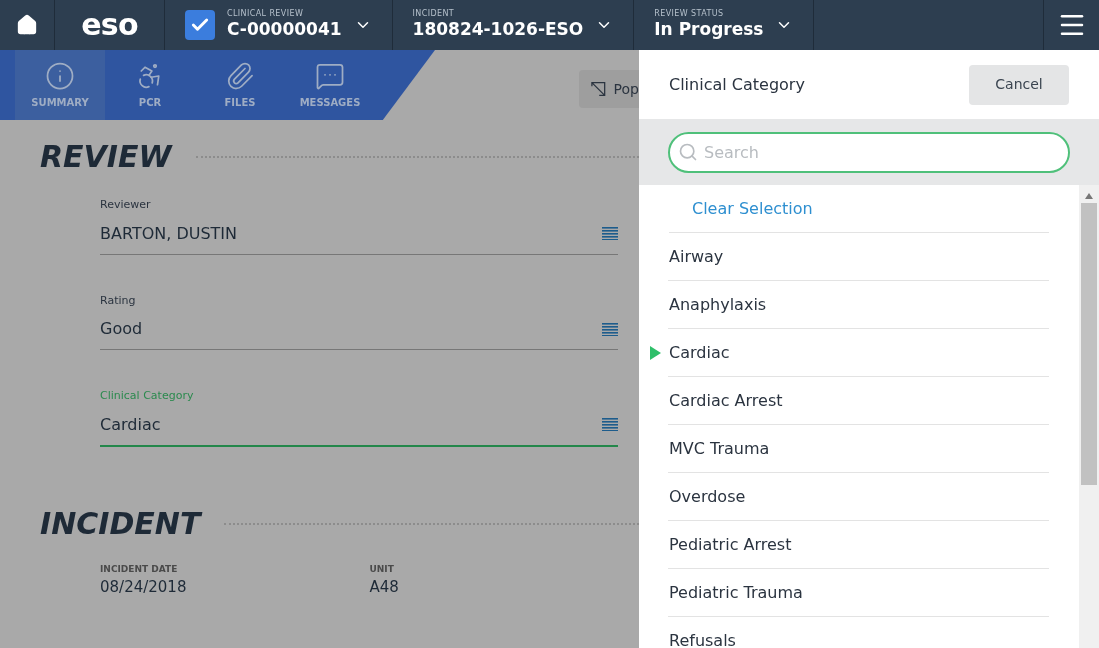 Image resolution: width=1099 pixels, height=648 pixels. I want to click on clear-selection-link: Clear Selection, so click(752, 208).